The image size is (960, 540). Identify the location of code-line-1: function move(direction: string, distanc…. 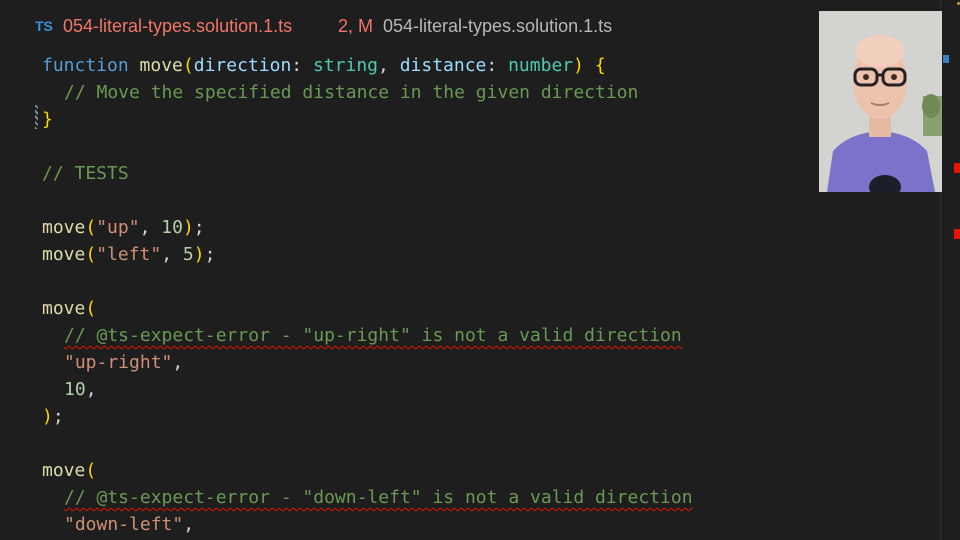
(324, 65).